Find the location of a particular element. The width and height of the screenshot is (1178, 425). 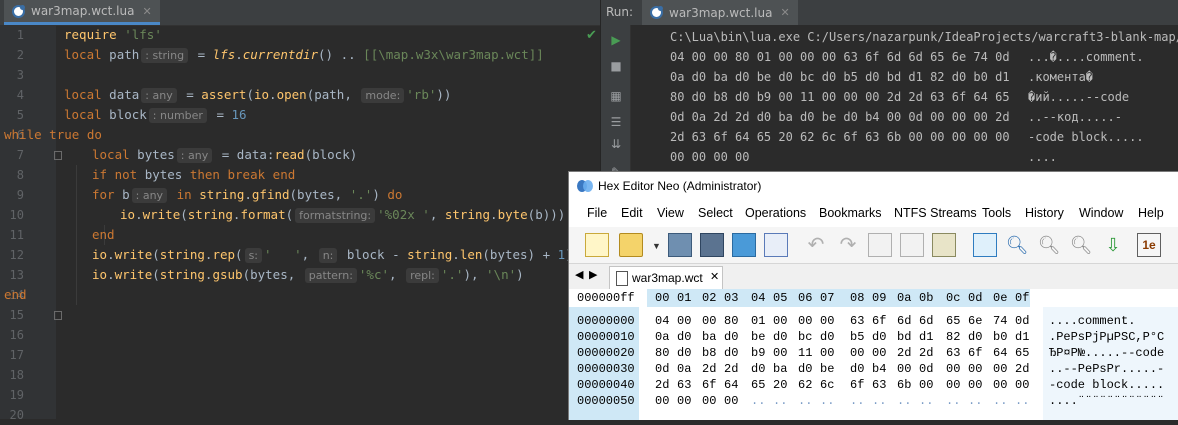

redo-icon: ↷ is located at coordinates (848, 245).